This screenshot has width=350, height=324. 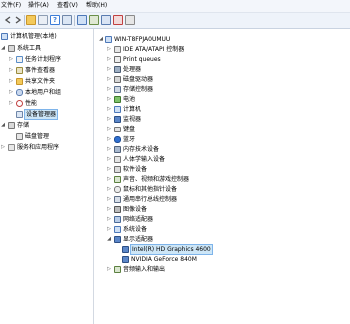 I want to click on menu-help: 帮助(H), so click(x=96, y=6).